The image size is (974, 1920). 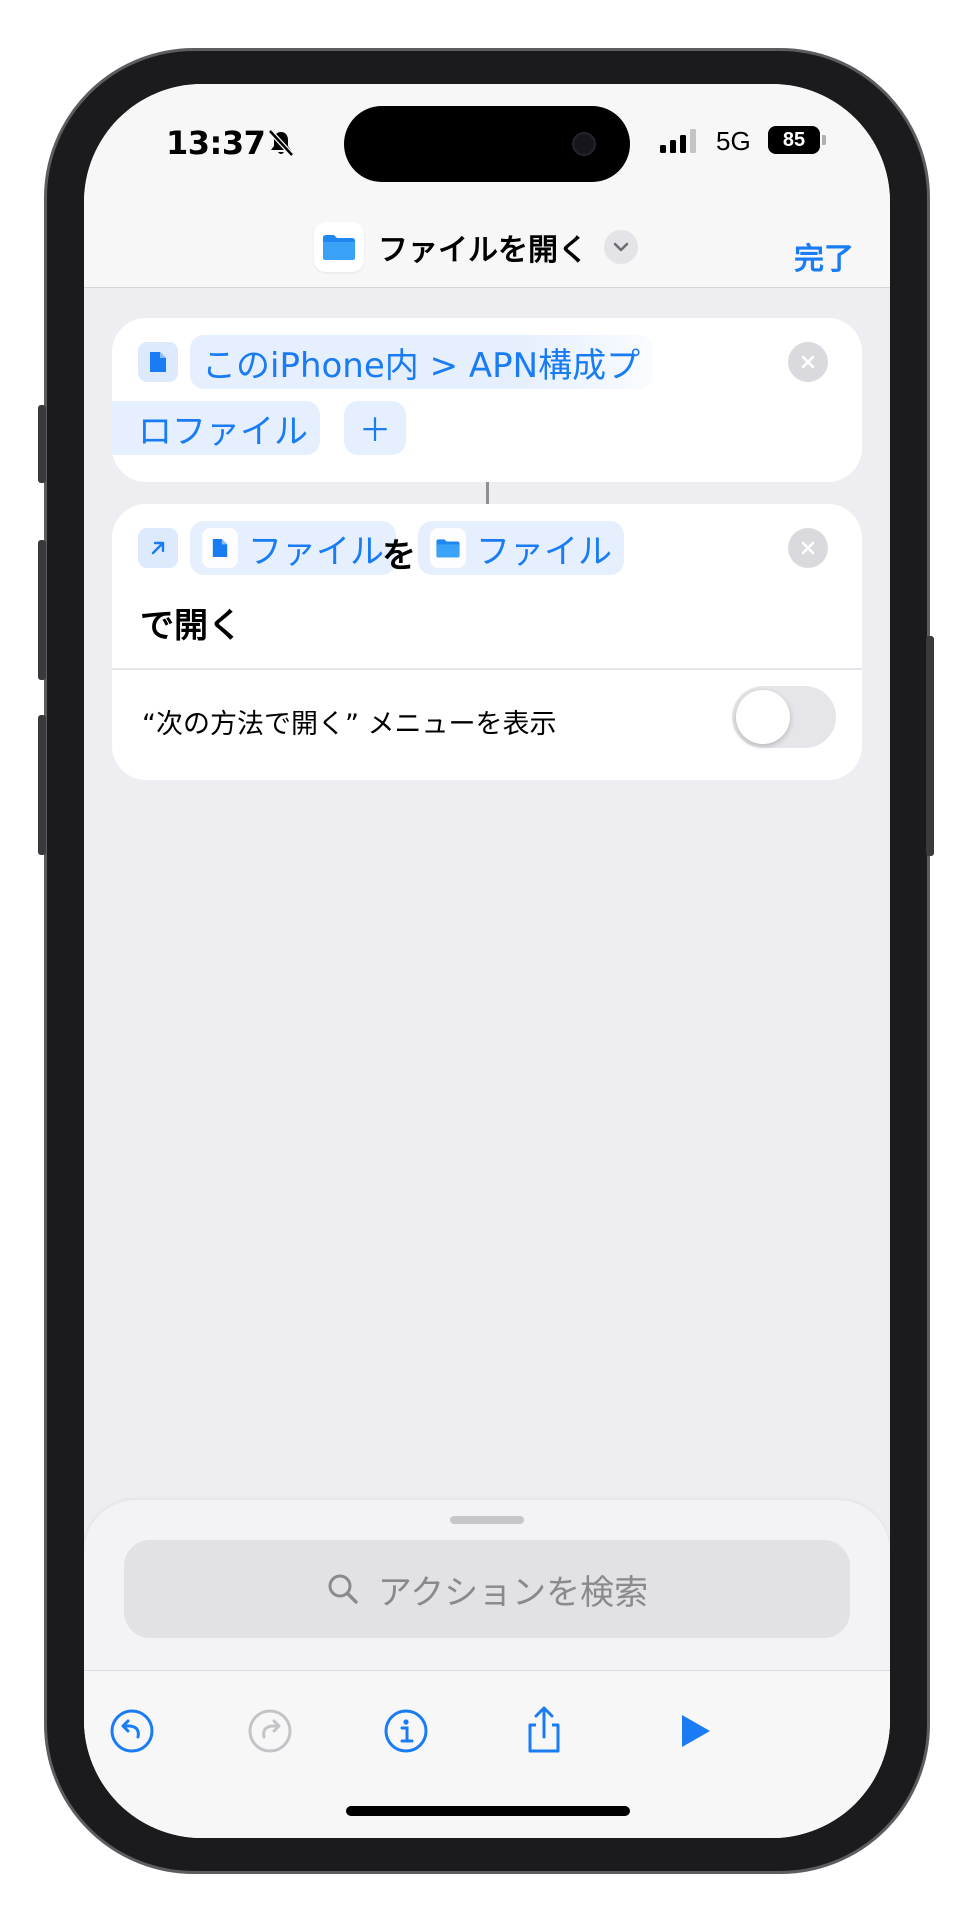 I want to click on divider, so click(x=487, y=669).